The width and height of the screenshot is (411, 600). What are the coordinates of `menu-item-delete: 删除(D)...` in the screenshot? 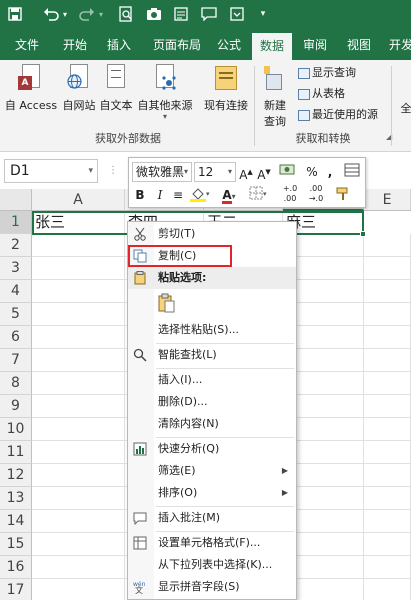 It's located at (212, 402).